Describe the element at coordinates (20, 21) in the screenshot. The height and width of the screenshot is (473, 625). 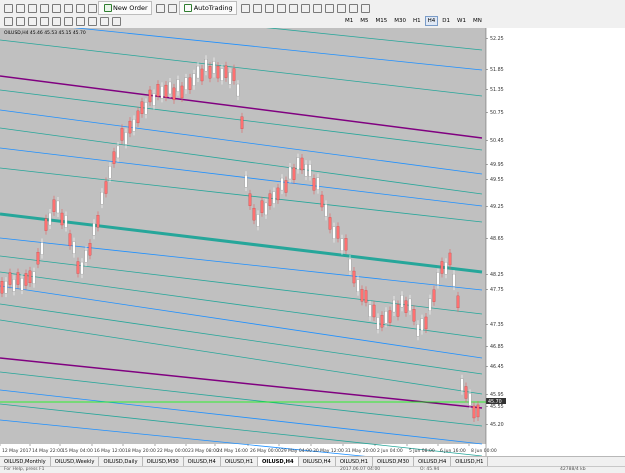
I see `crosshair-icon` at that location.